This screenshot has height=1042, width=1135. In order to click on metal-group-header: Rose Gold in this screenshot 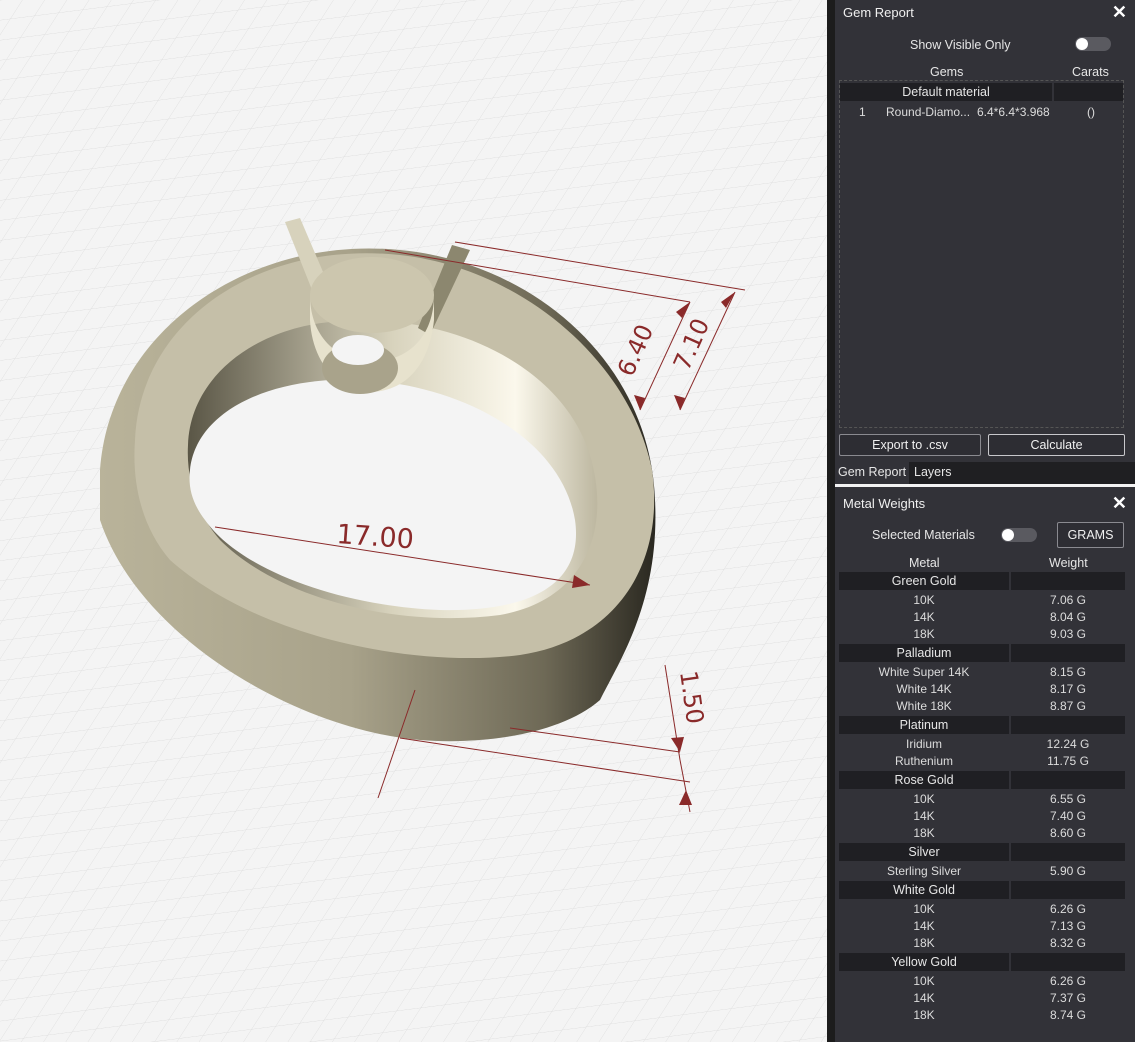, I will do `click(924, 780)`.